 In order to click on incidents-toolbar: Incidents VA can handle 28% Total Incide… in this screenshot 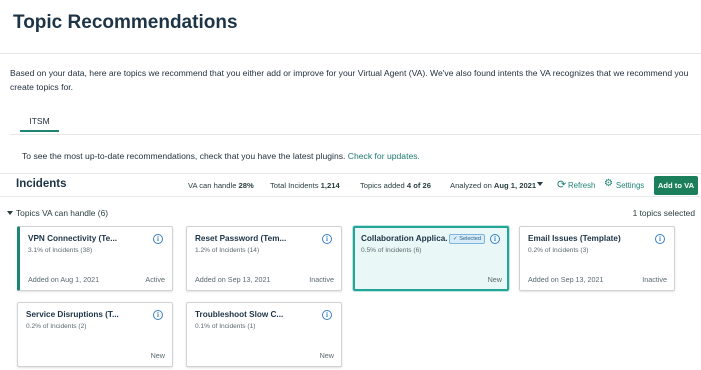, I will do `click(350, 185)`.